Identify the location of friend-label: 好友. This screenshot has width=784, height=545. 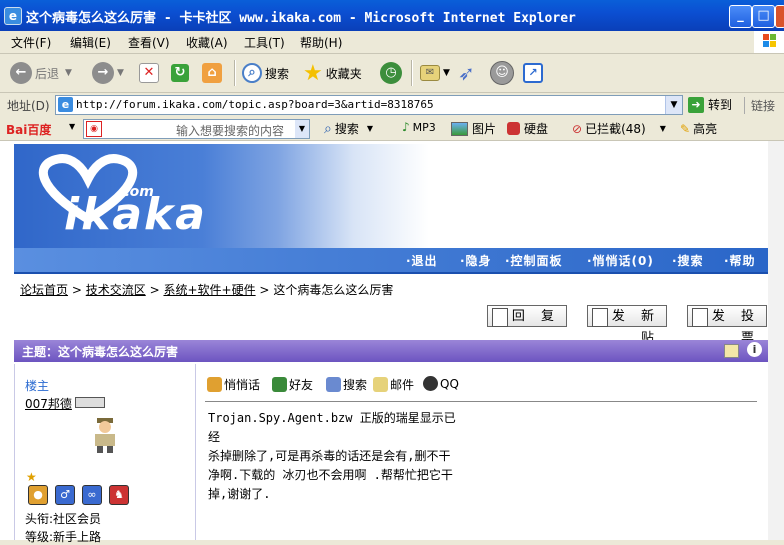
(301, 385).